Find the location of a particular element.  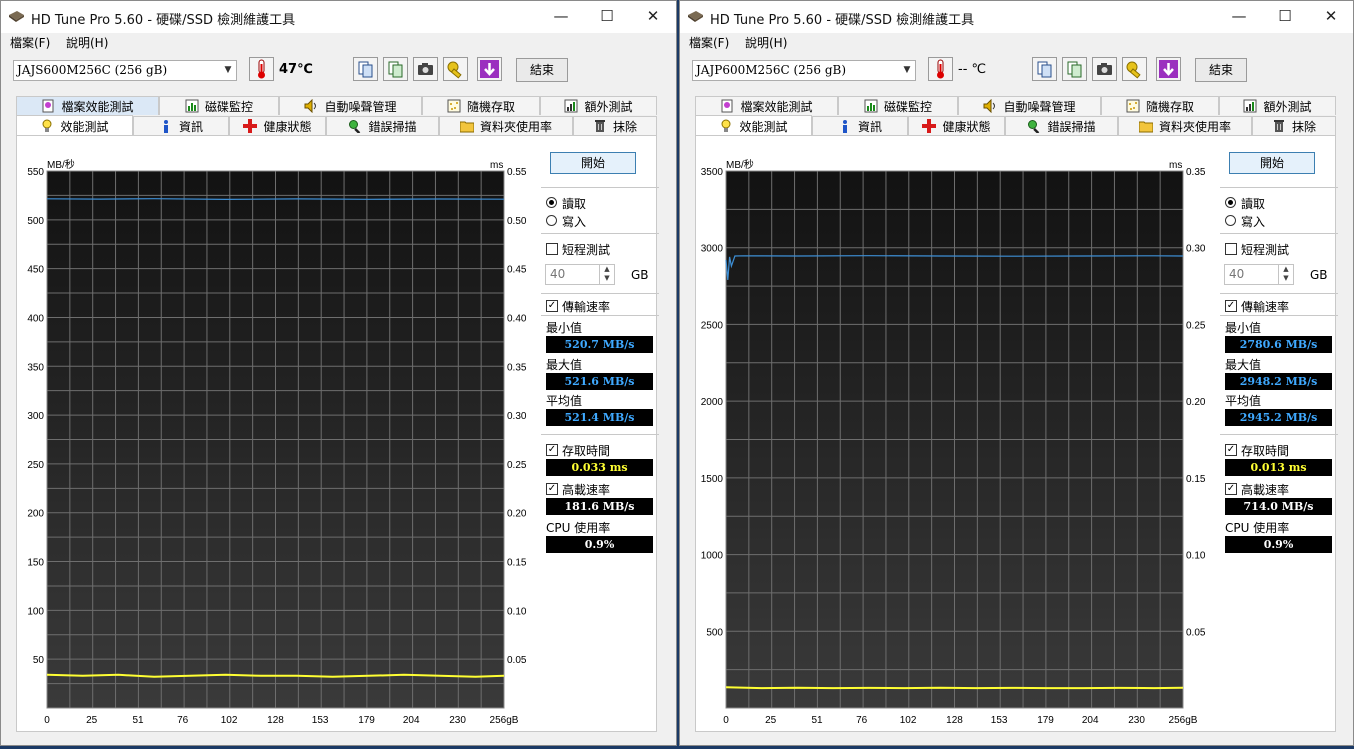

menu-bar: 檔案(F) 說明(H) is located at coordinates (338, 42).